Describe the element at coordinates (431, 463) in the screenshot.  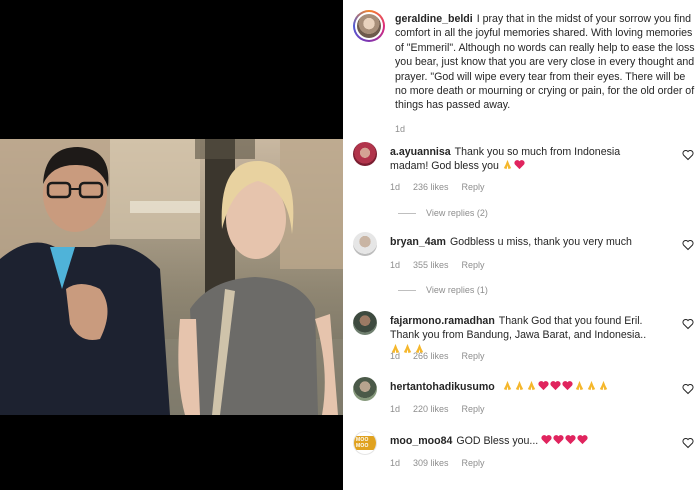
I see `comment-likes: 309 likes` at that location.